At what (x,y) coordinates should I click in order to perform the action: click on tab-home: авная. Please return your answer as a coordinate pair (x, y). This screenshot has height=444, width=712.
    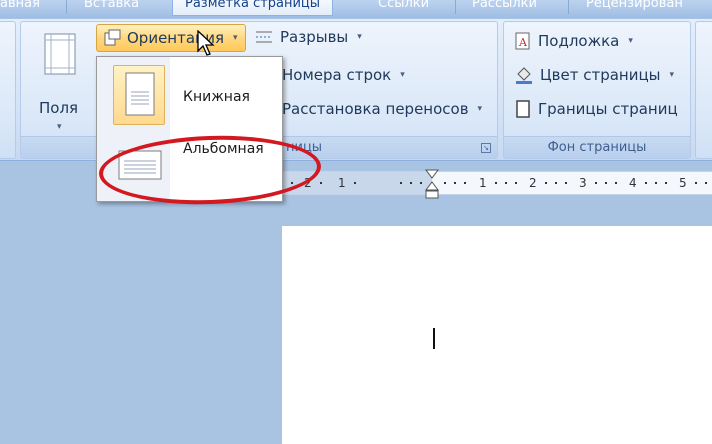
    Looking at the image, I should click on (20, 8).